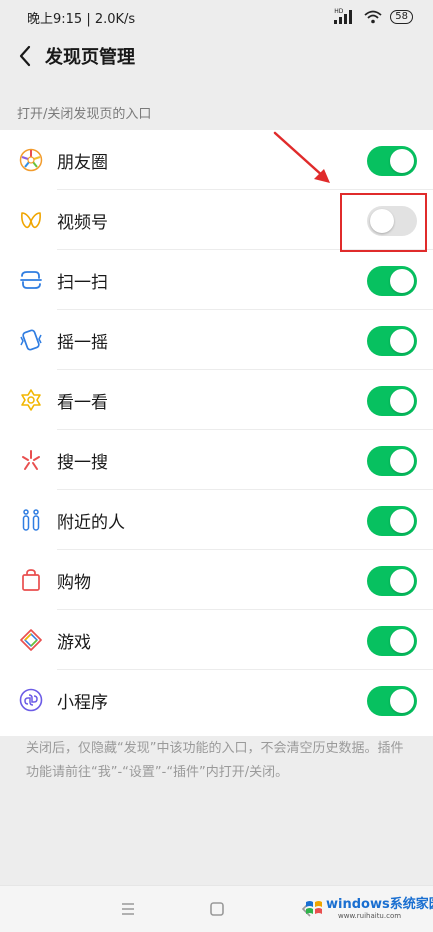  I want to click on toggle-scan, so click(392, 281).